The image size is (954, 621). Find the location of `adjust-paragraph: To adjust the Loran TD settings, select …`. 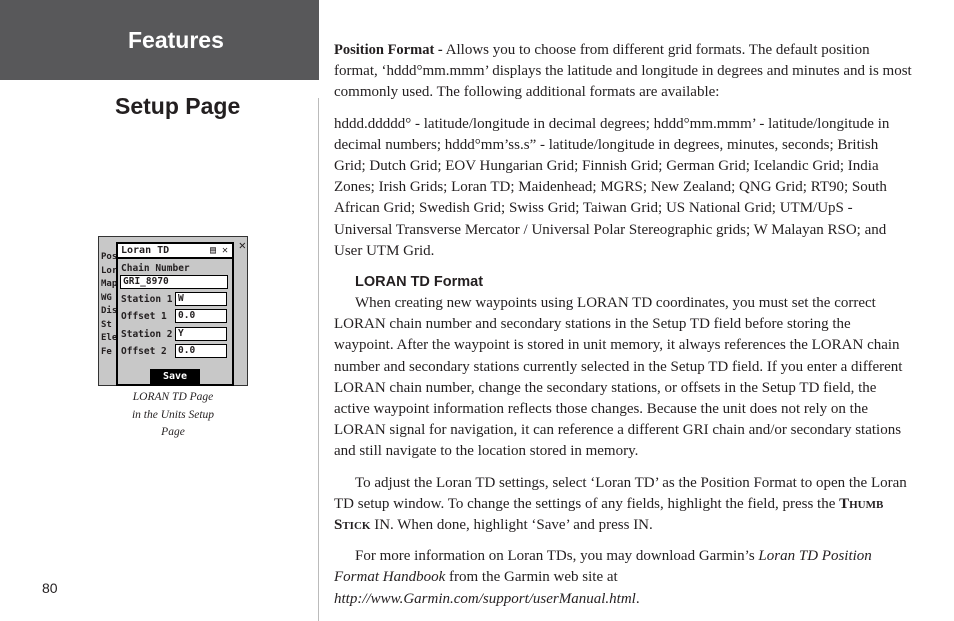

adjust-paragraph: To adjust the Loran TD settings, select … is located at coordinates (623, 505).